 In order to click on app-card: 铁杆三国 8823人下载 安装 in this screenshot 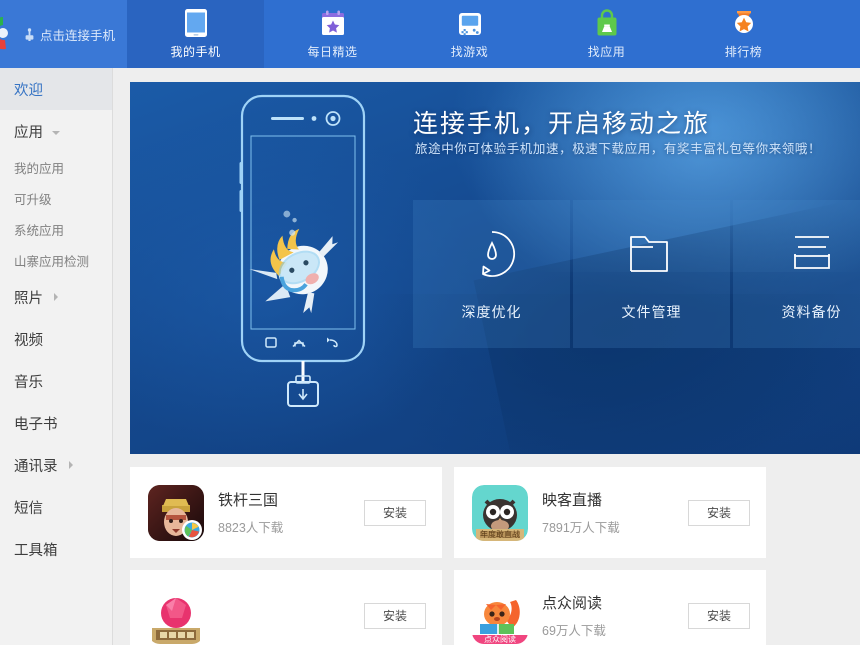, I will do `click(286, 512)`.